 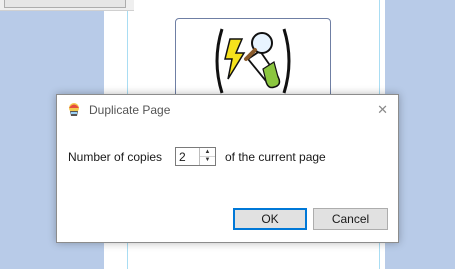 I want to click on dialog-title-bar: Duplicate Page ✕, so click(x=227, y=110).